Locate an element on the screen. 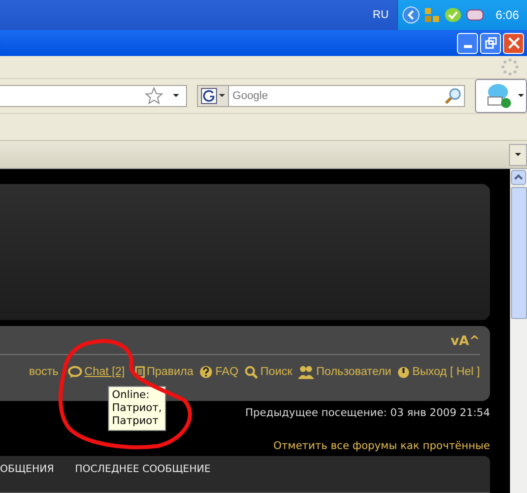 Image resolution: width=527 pixels, height=493 pixels. power-icon is located at coordinates (403, 372).